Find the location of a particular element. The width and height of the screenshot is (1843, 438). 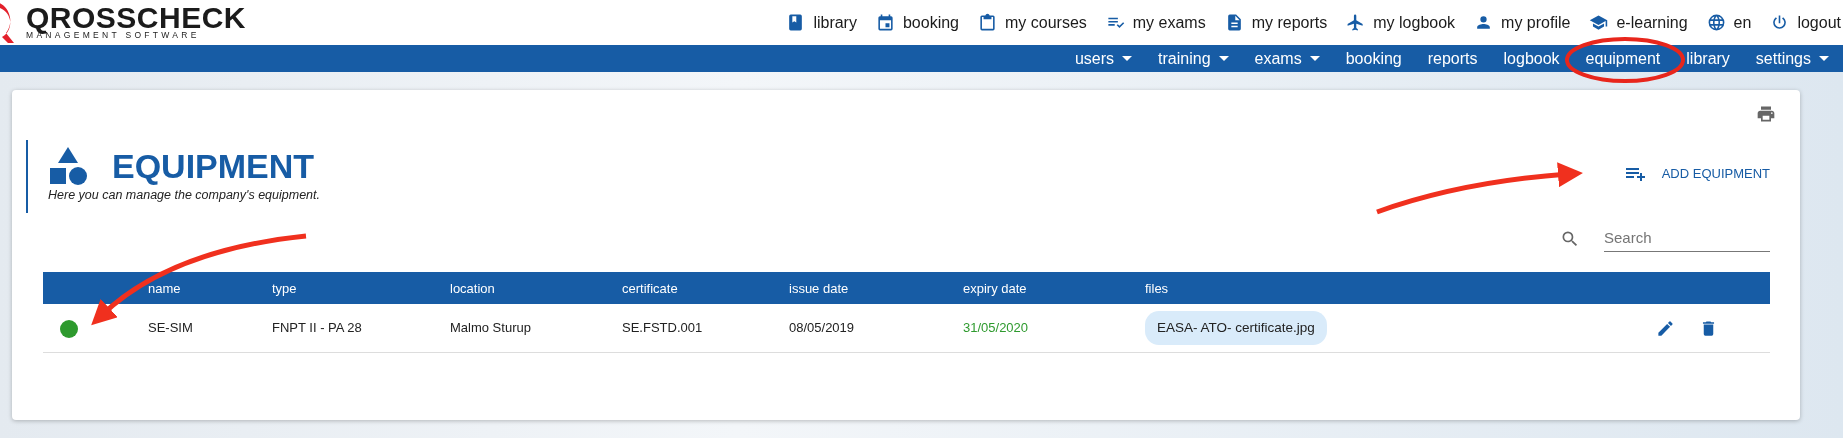

column-header: location is located at coordinates (472, 288).